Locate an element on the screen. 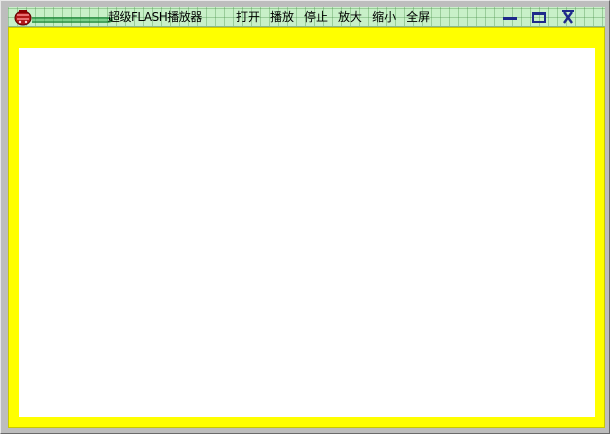 This screenshot has height=434, width=610. title-bar: 超级FLASH播放器 打开 播放 停止 放大 缩小 全屏 is located at coordinates (306, 17).